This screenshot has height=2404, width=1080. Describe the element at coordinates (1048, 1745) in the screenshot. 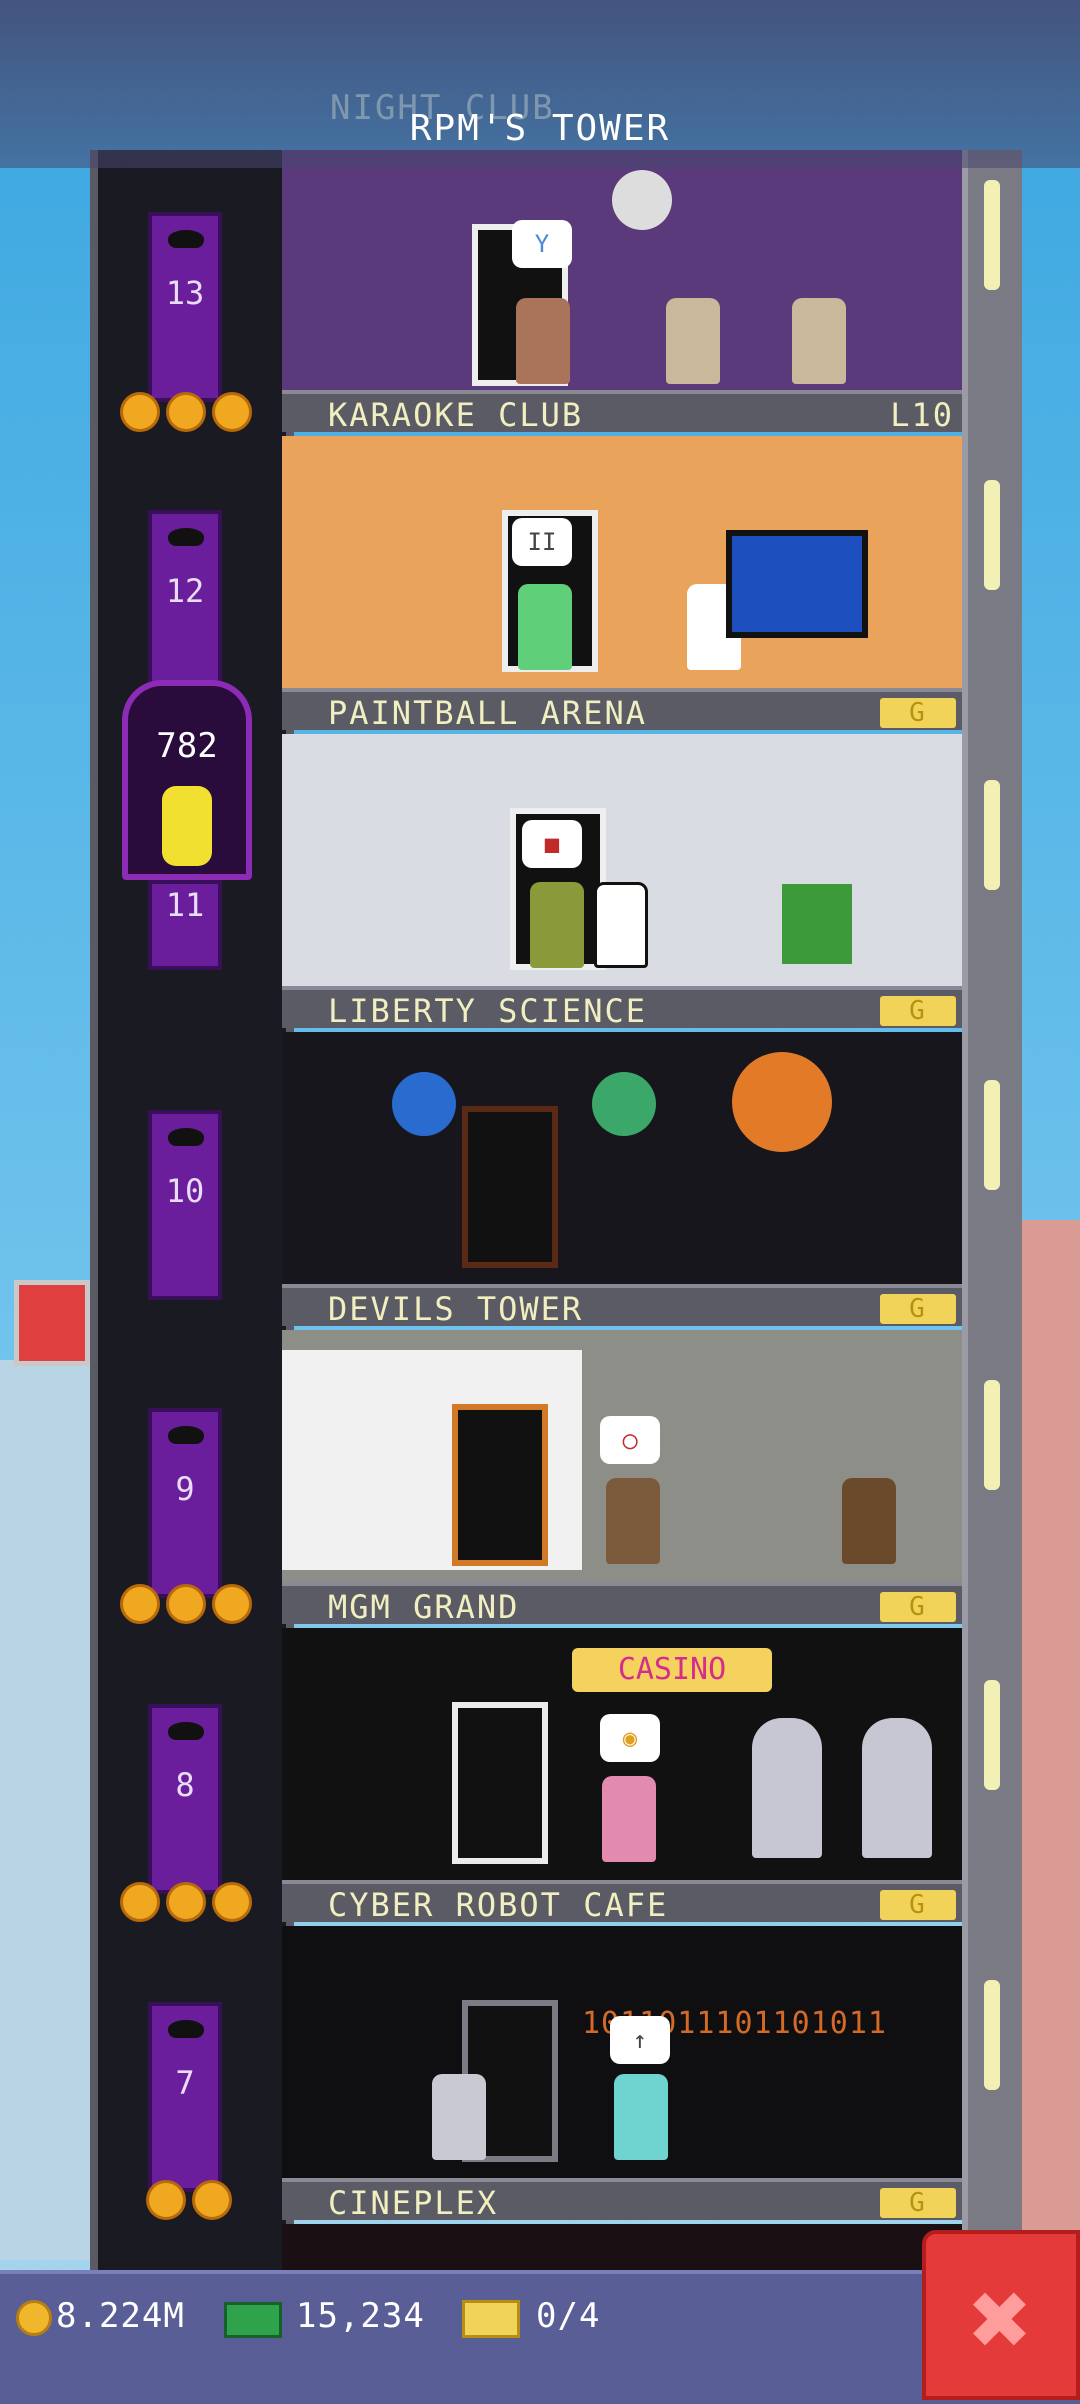

I see `background-building-right` at that location.